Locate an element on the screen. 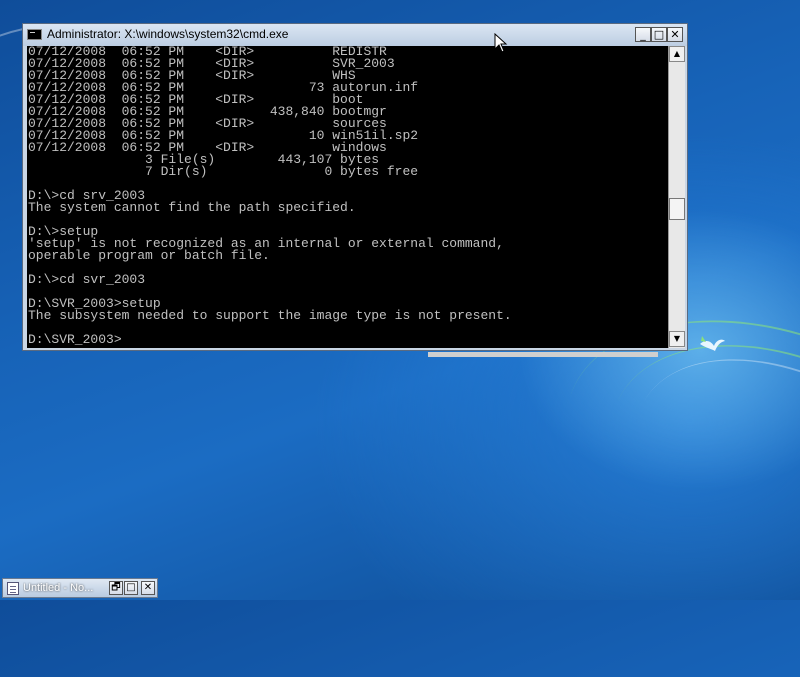 This screenshot has width=800, height=677. minimized-notepad-window: Untitled - No... 🗗 □ ✕ is located at coordinates (80, 588).